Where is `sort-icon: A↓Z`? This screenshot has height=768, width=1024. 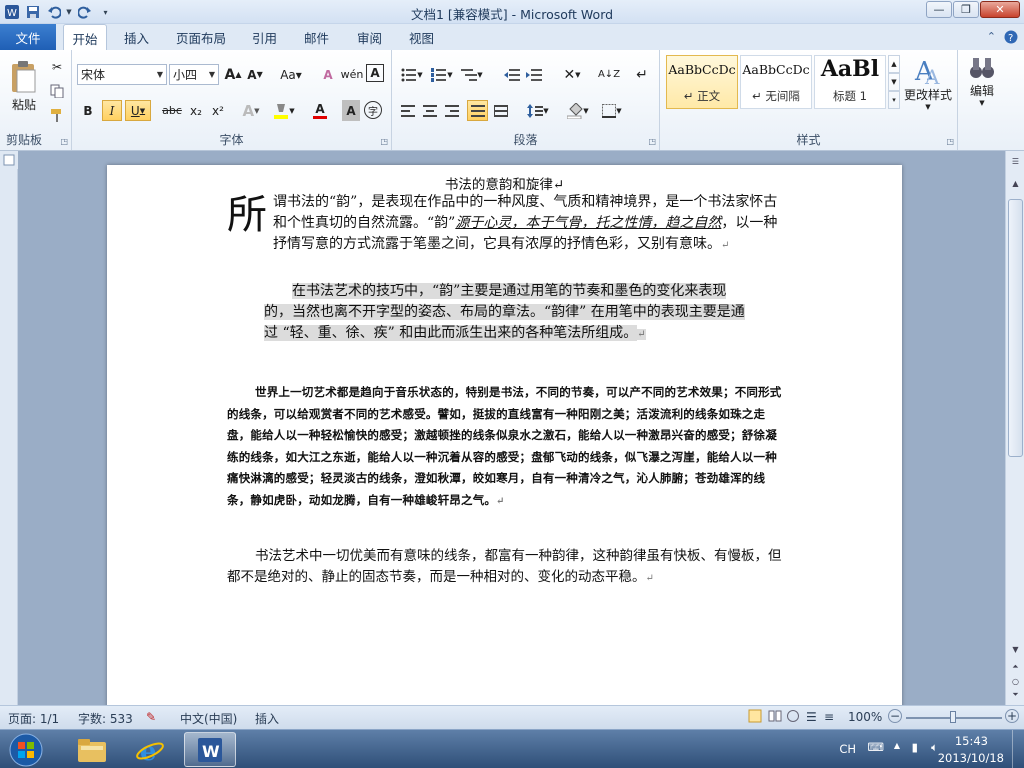
sort-icon: A↓Z is located at coordinates (609, 74).